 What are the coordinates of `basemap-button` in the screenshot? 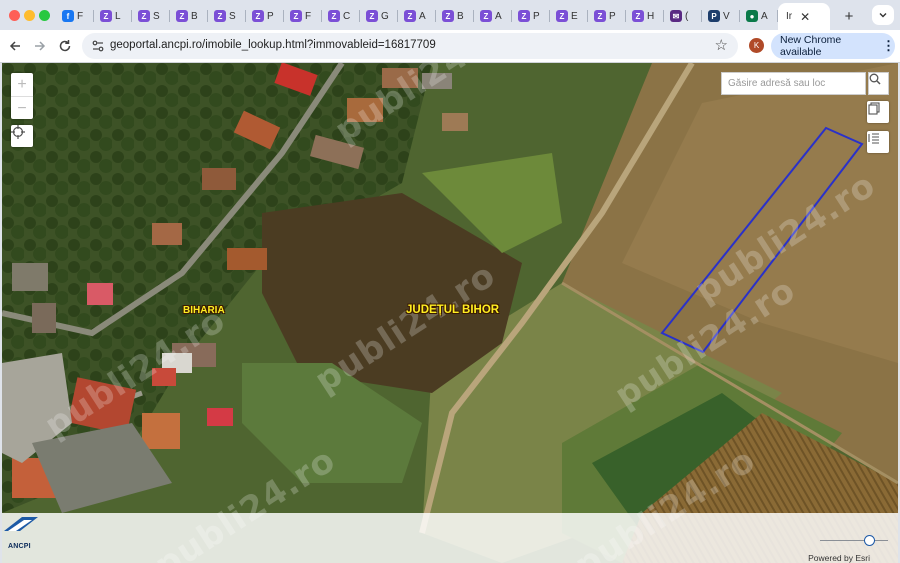 It's located at (878, 112).